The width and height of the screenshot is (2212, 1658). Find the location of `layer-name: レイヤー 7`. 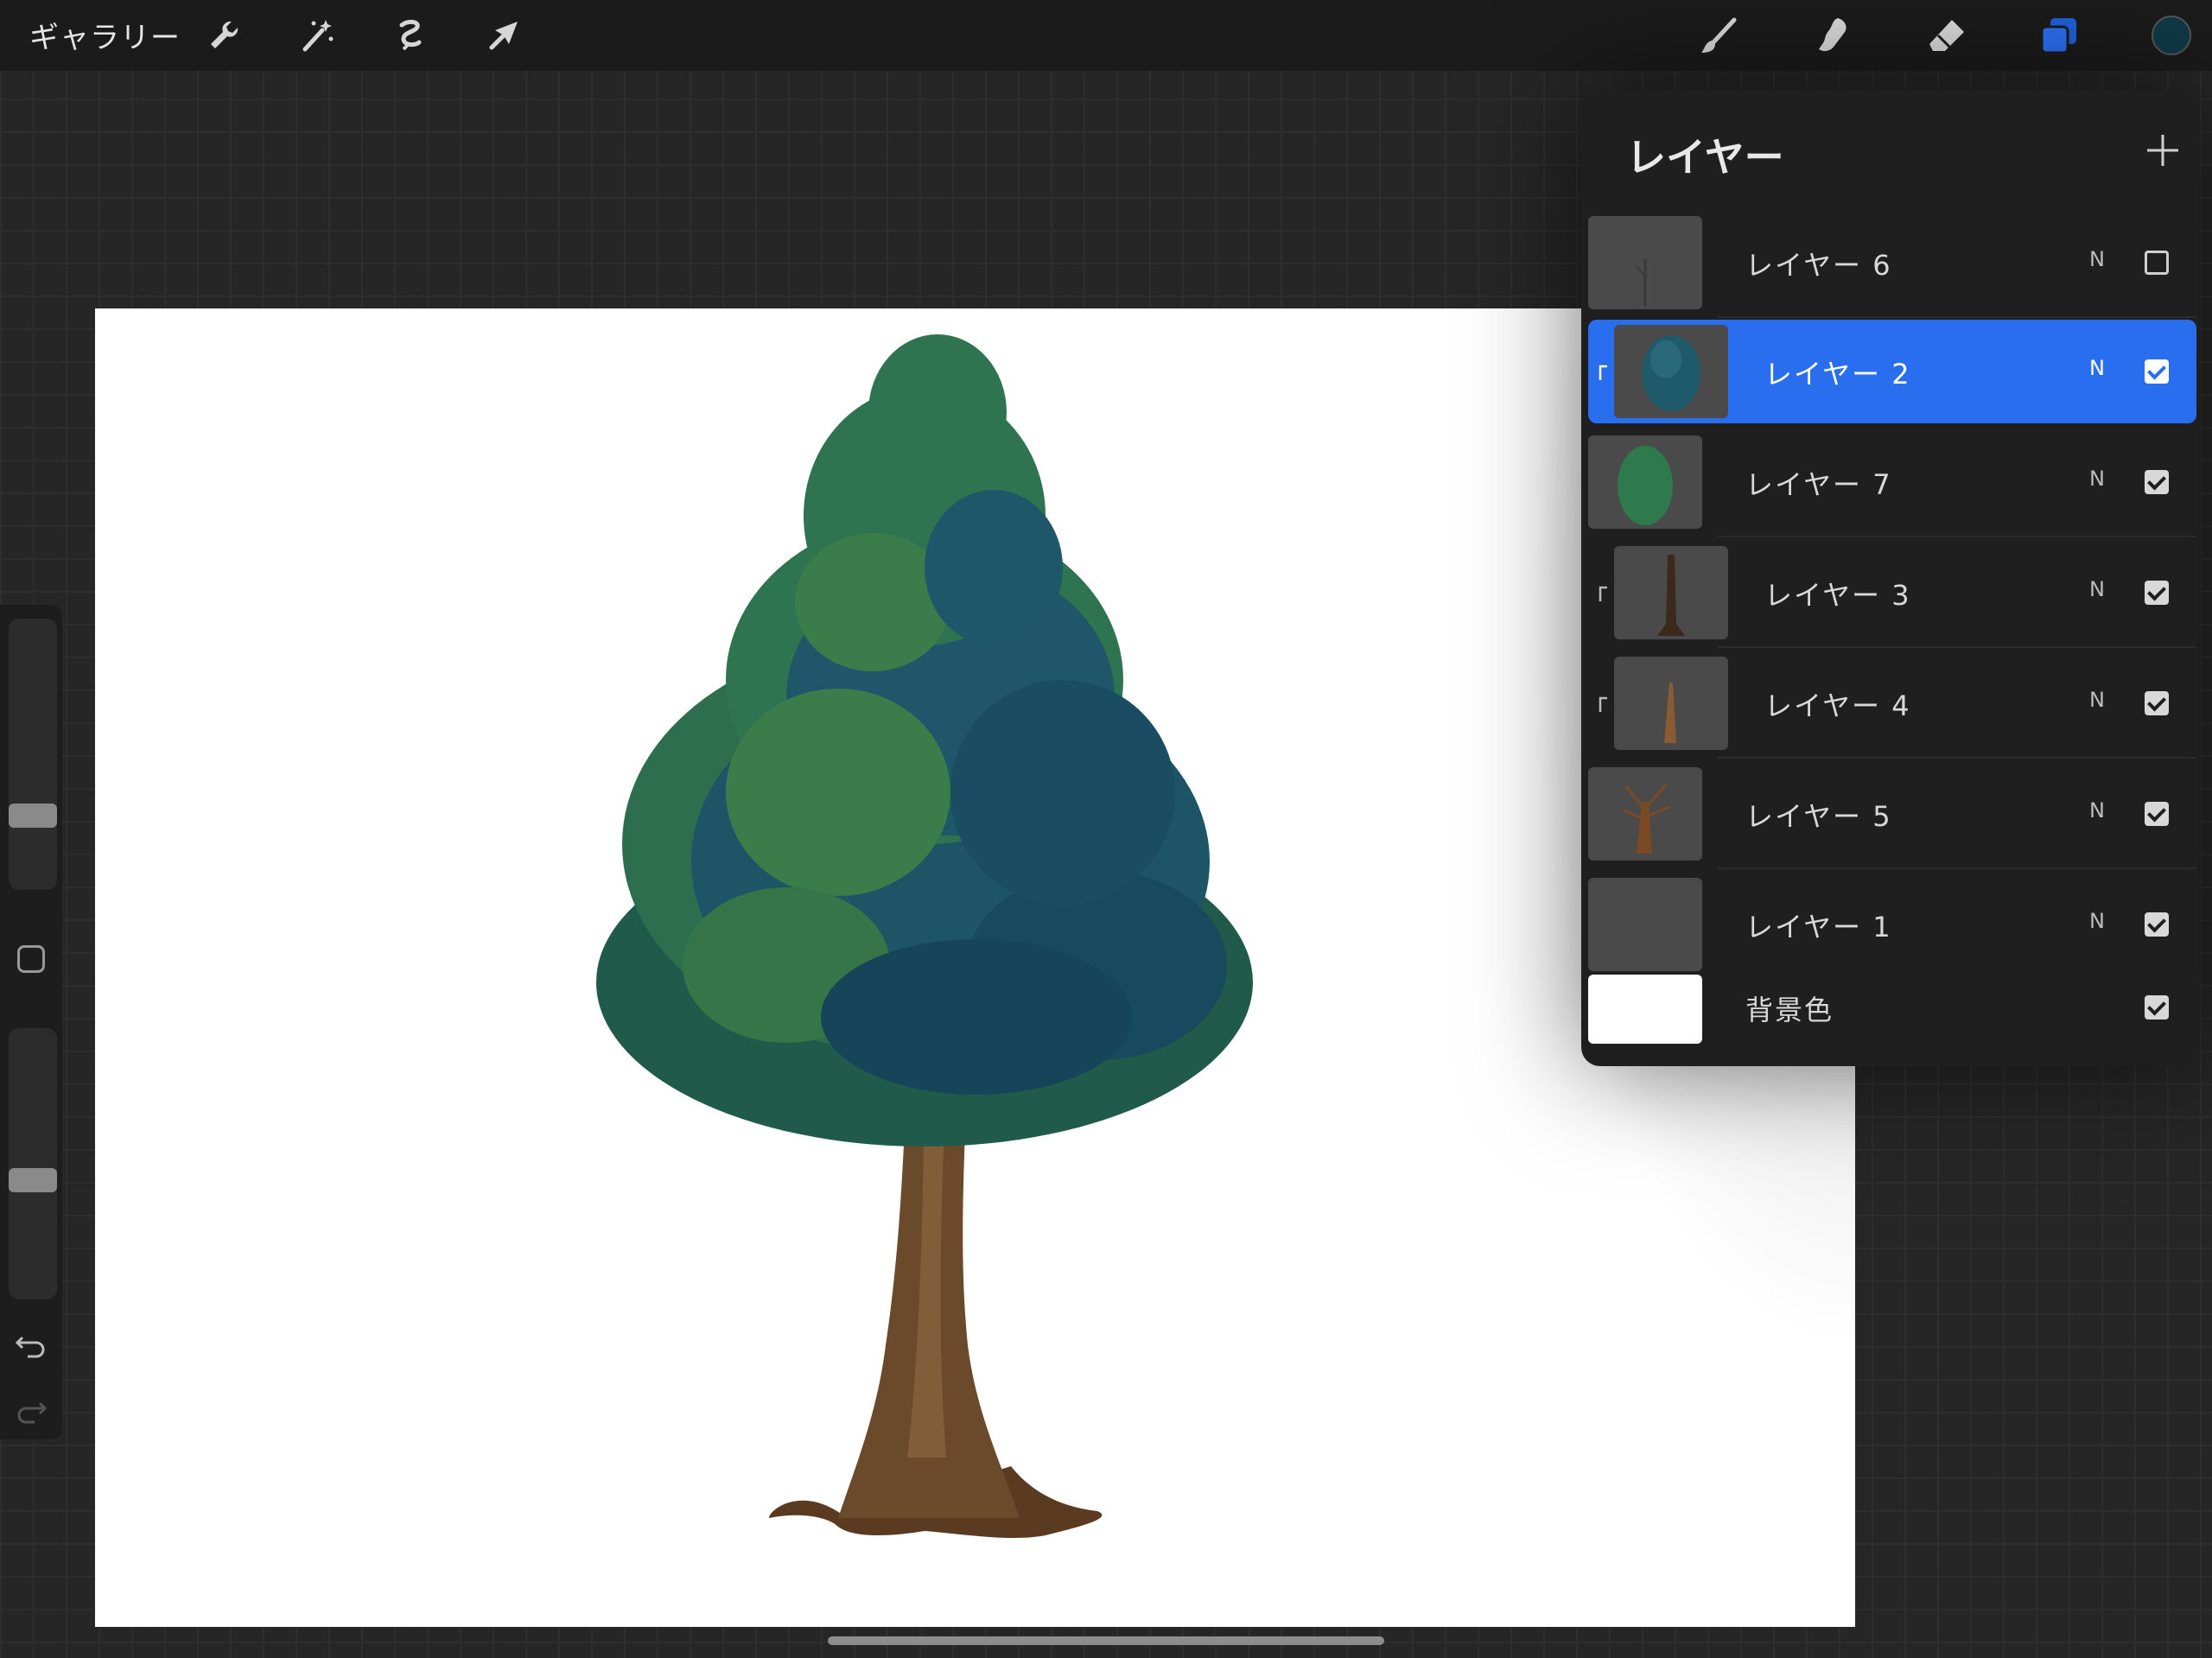

layer-name: レイヤー 7 is located at coordinates (1819, 484).